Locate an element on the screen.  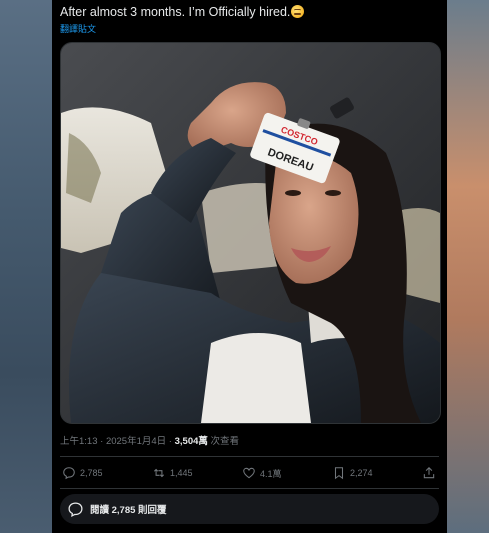
share-button is located at coordinates (431, 473).